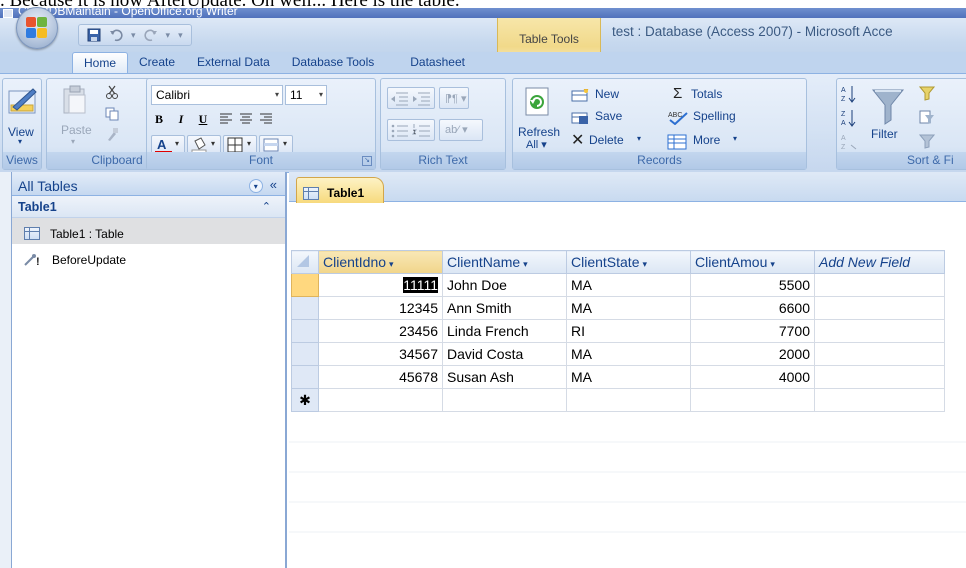 This screenshot has width=966, height=568. What do you see at coordinates (203, 119) in the screenshot?
I see `underline-button: U` at bounding box center [203, 119].